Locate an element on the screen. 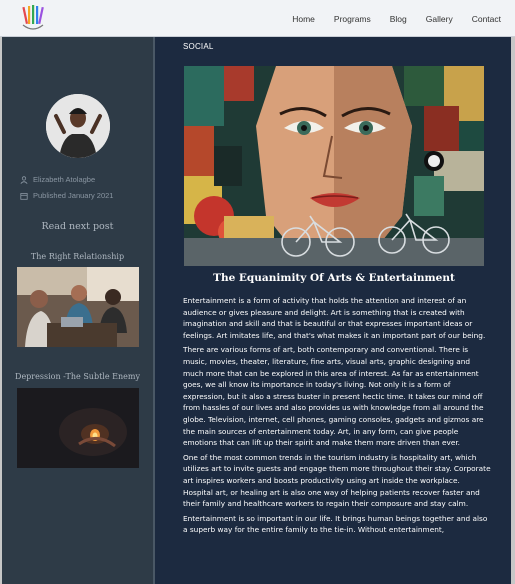  author-name: Elizabeth Atolagbe is located at coordinates (64, 179).